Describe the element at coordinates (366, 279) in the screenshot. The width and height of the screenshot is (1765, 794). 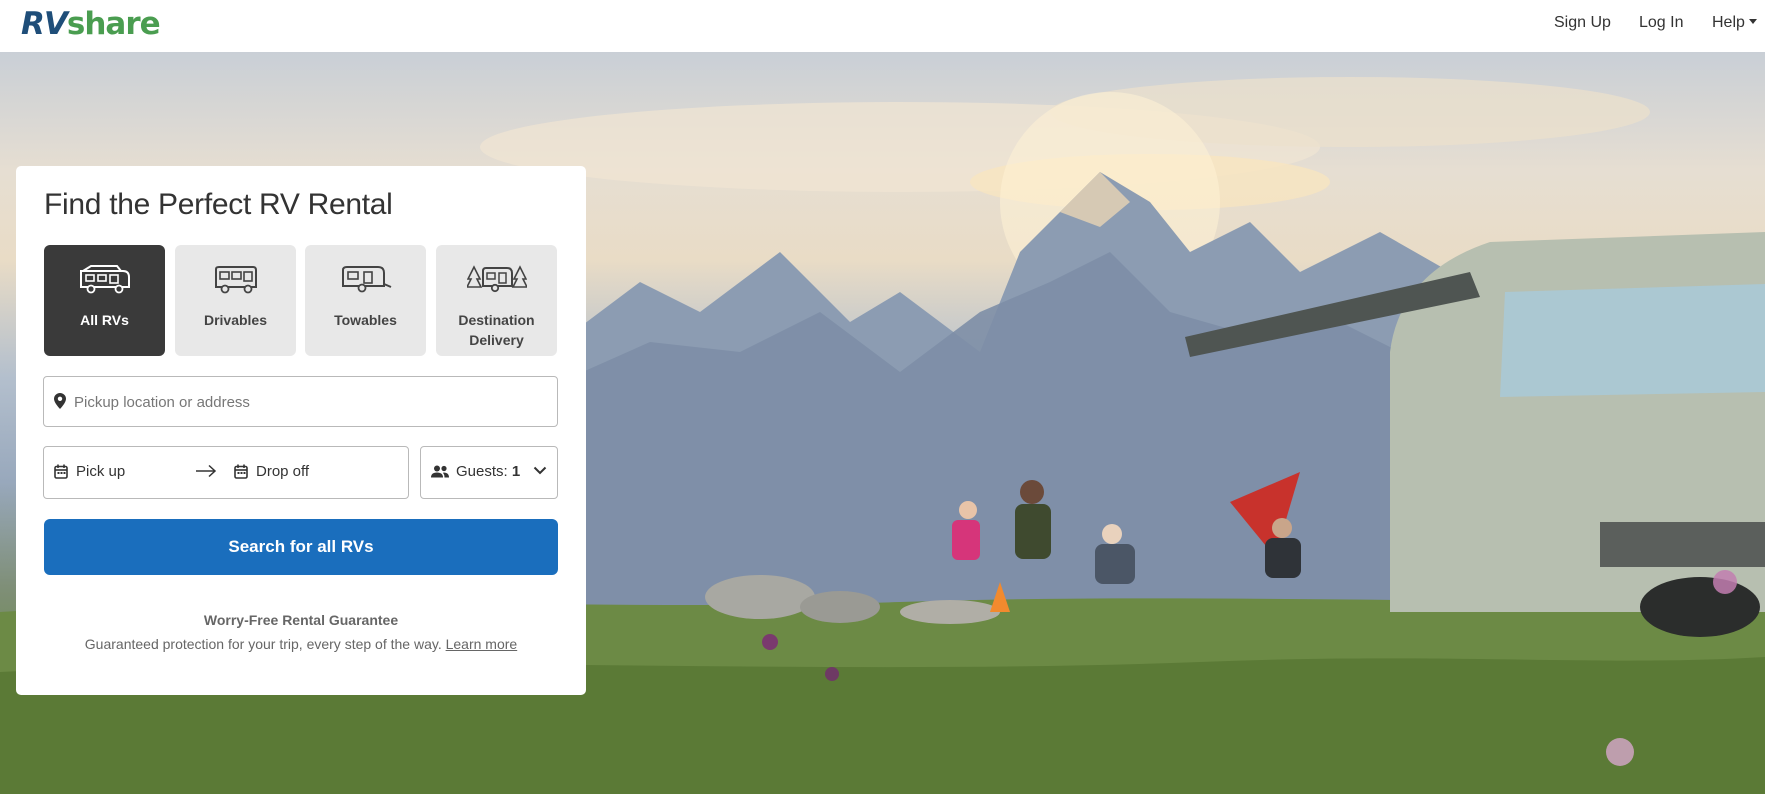
I see `trailer-icon` at that location.